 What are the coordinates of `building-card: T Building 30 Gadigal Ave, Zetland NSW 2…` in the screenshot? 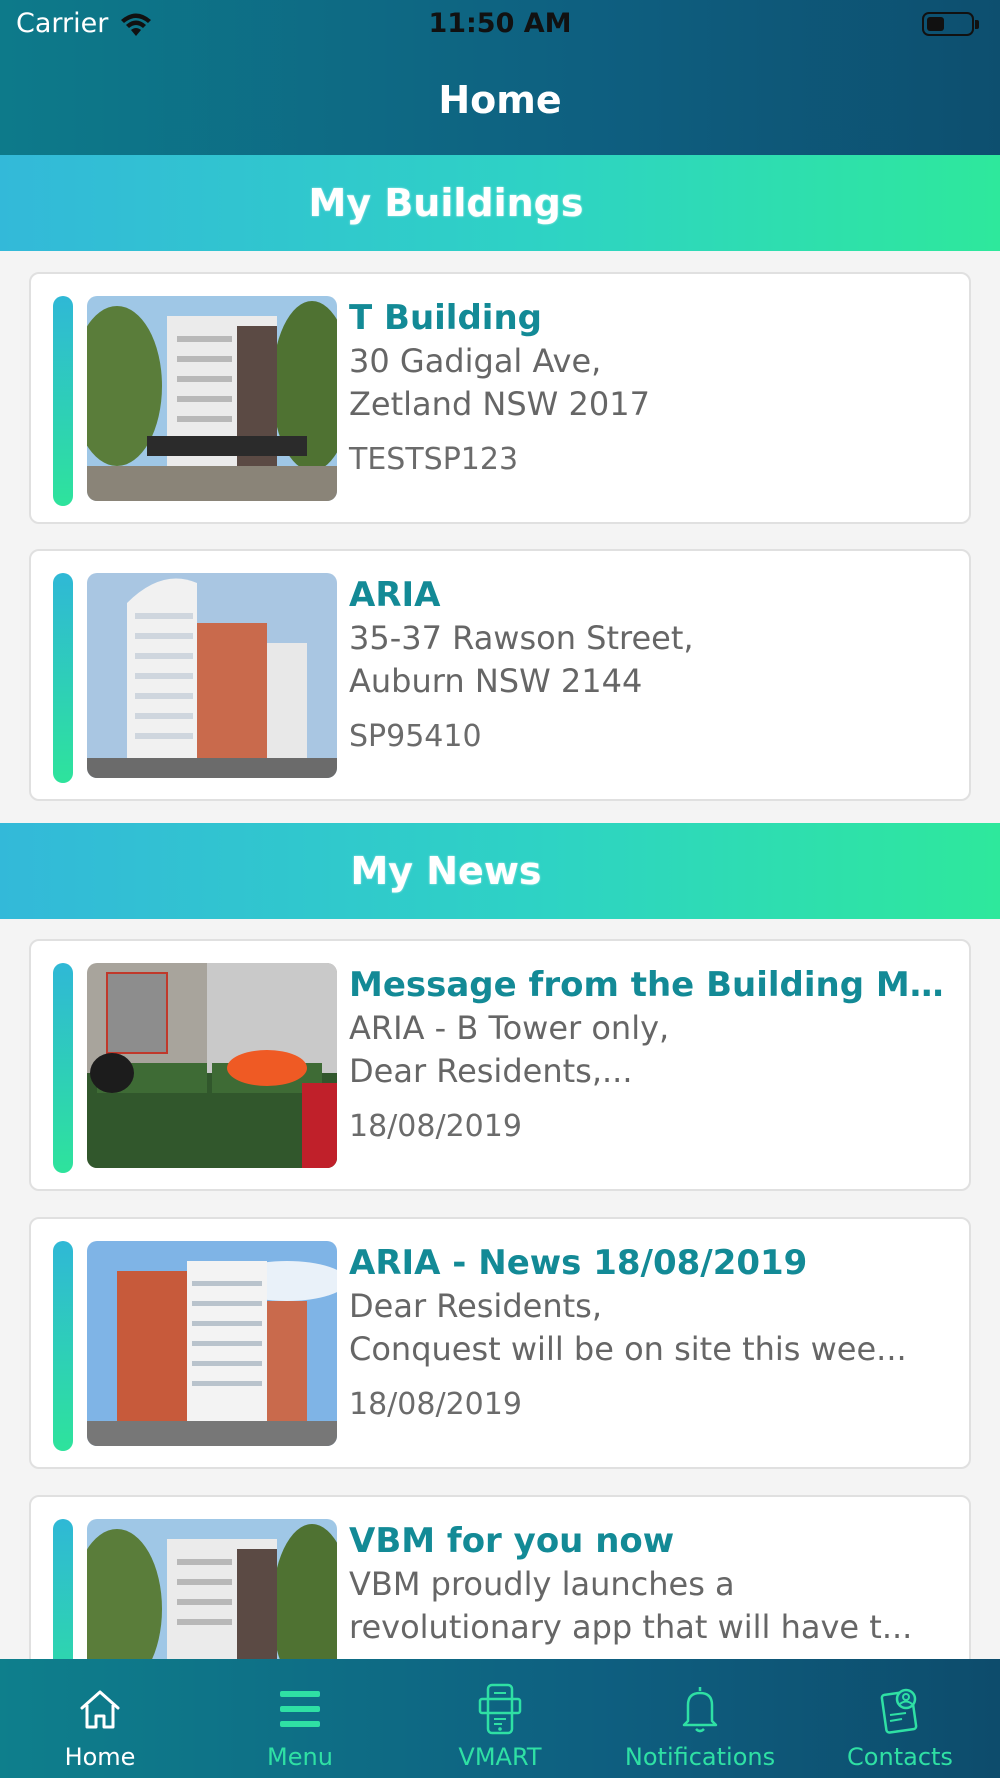 It's located at (500, 398).